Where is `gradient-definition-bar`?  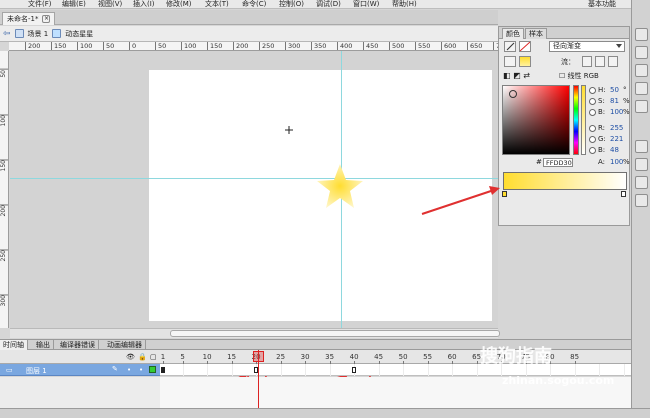
gradient-definition-bar is located at coordinates (565, 181).